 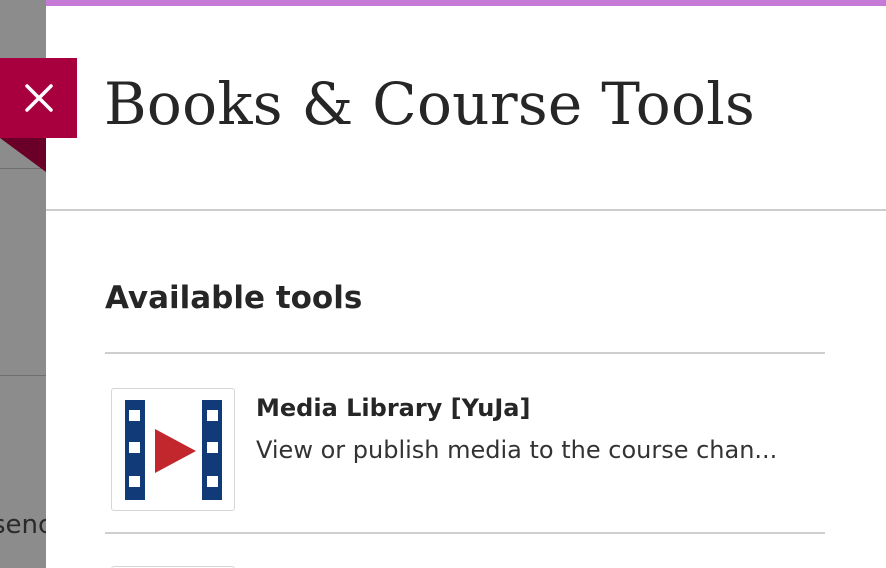 What do you see at coordinates (23, 525) in the screenshot?
I see `background-partial-text: senc` at bounding box center [23, 525].